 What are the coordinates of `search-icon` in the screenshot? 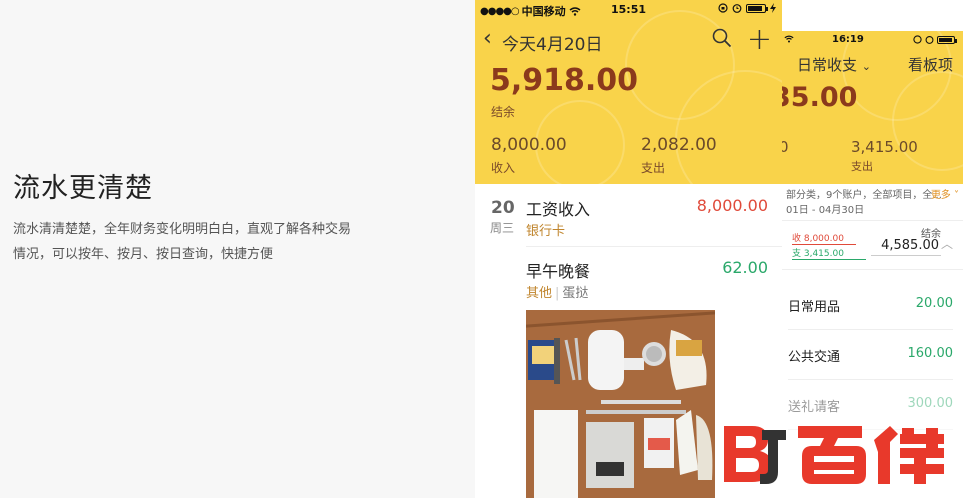 It's located at (722, 38).